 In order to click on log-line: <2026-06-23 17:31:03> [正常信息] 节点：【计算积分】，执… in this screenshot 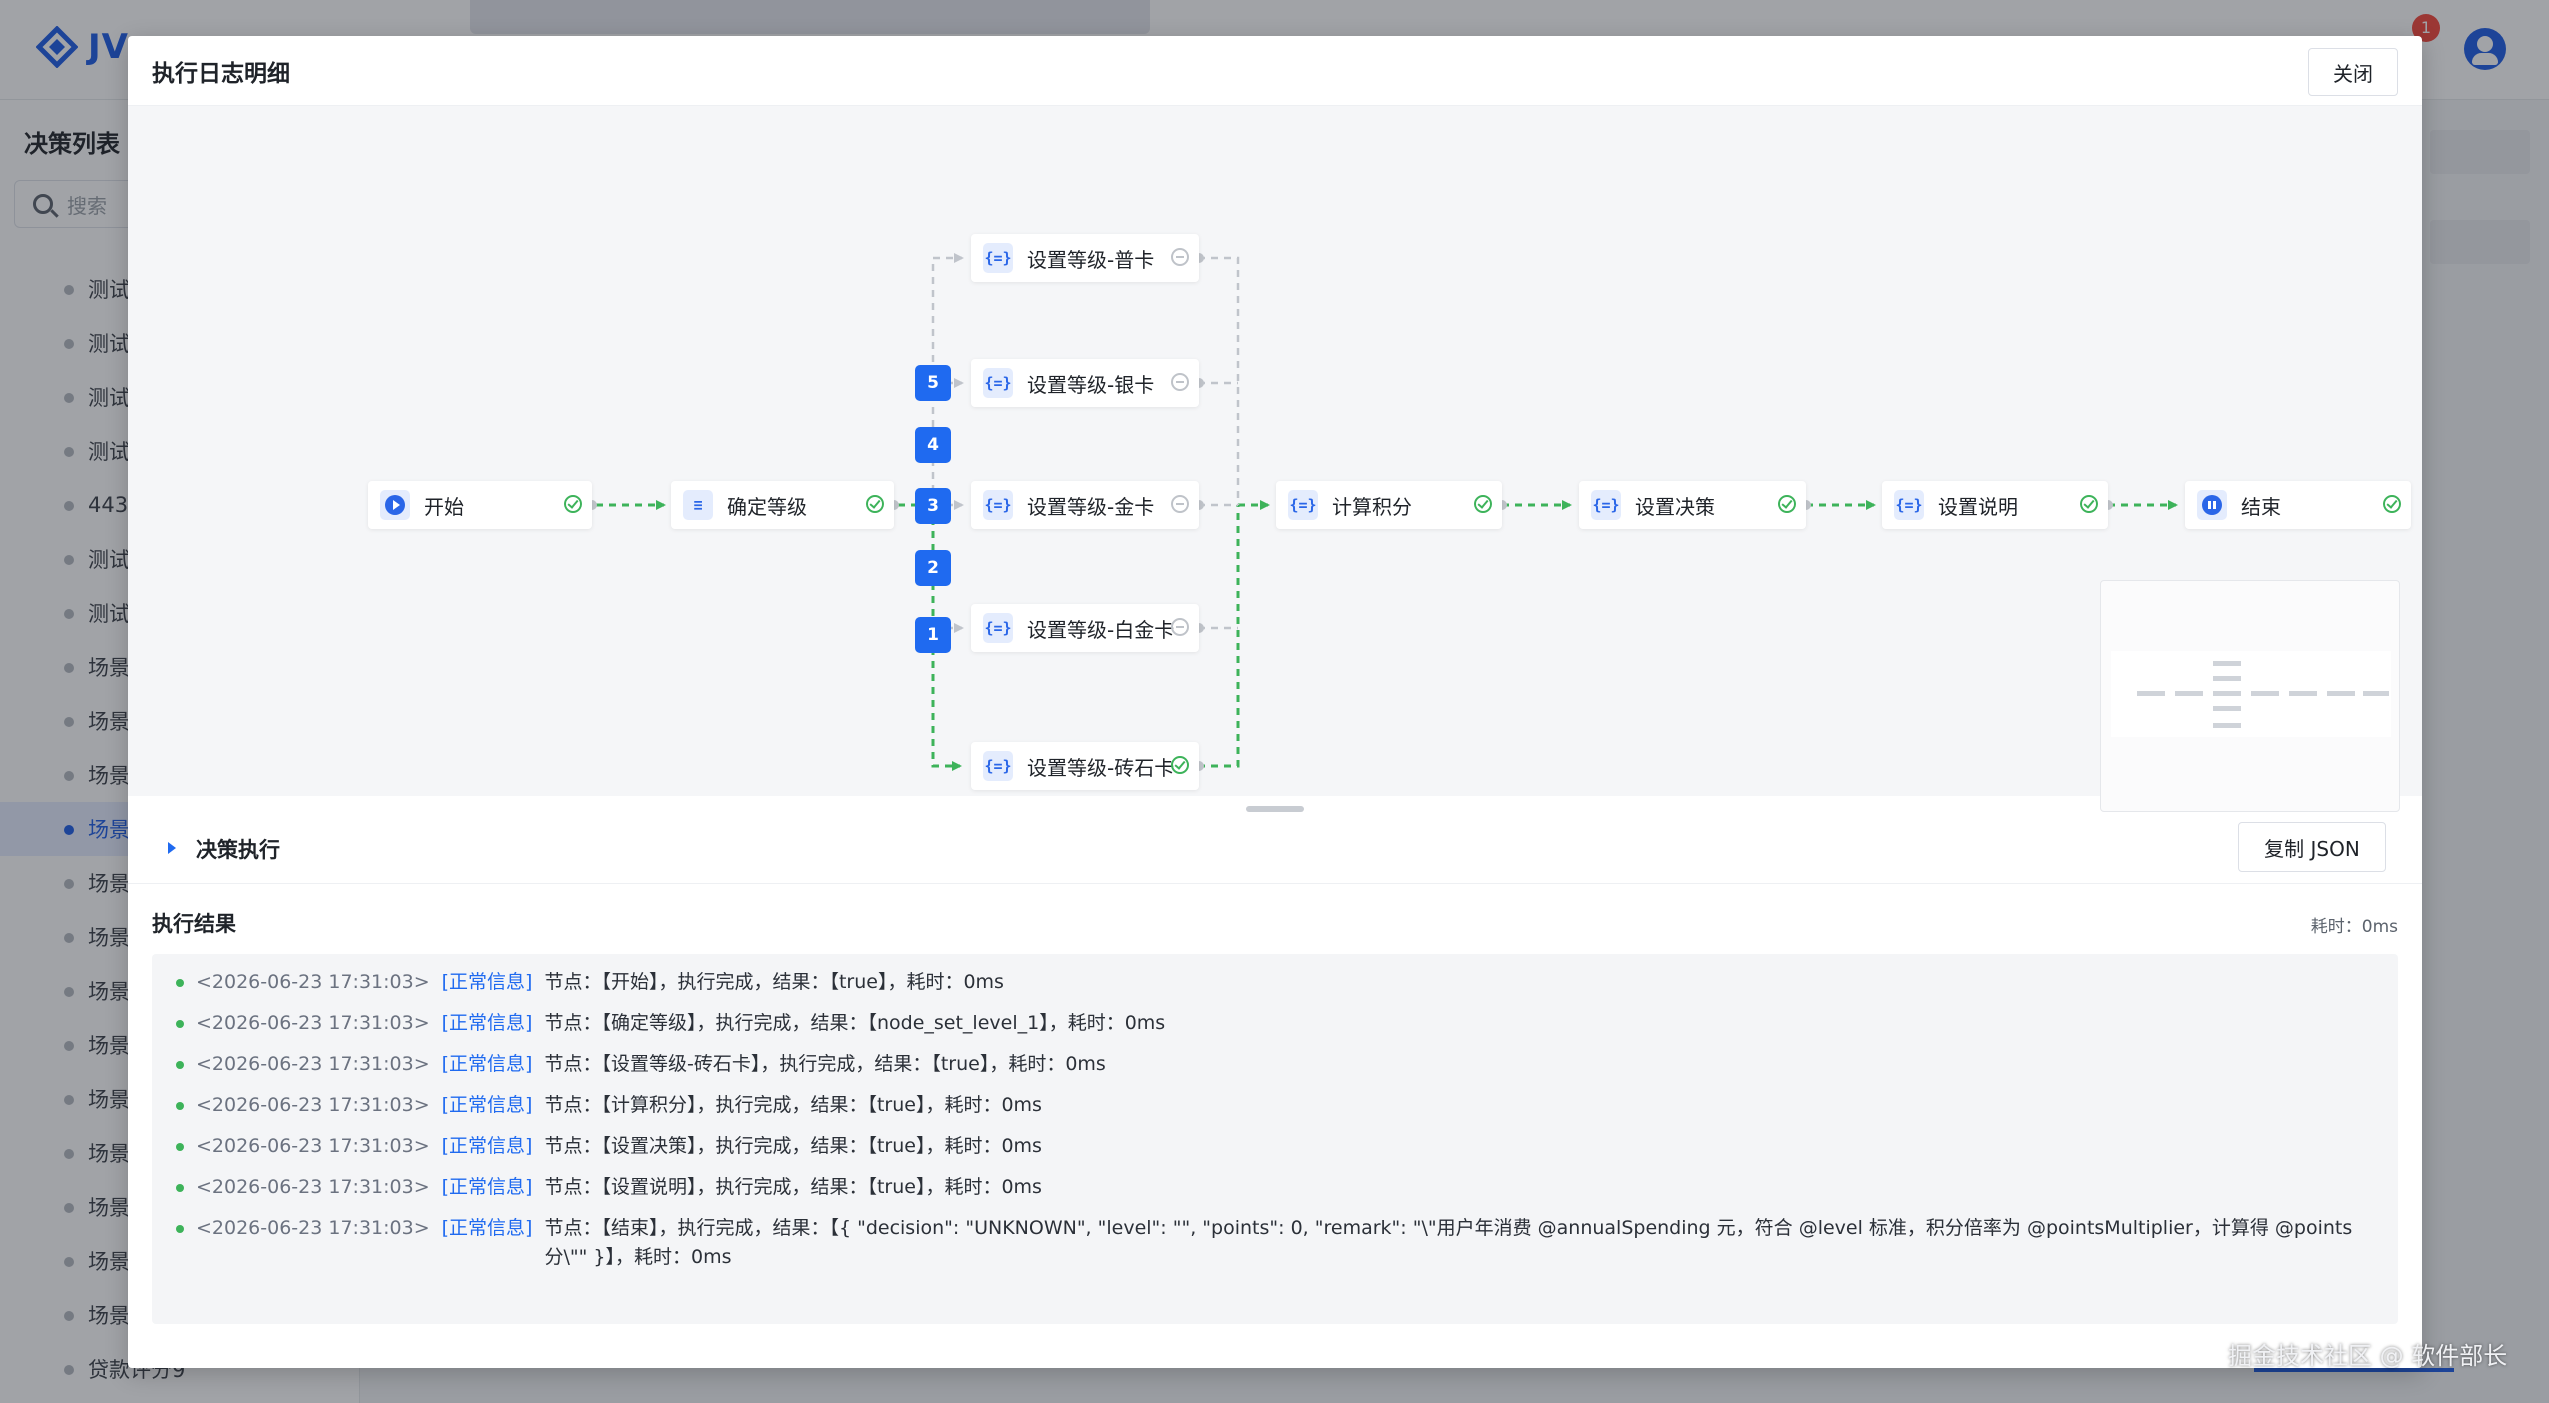, I will do `click(1275, 1105)`.